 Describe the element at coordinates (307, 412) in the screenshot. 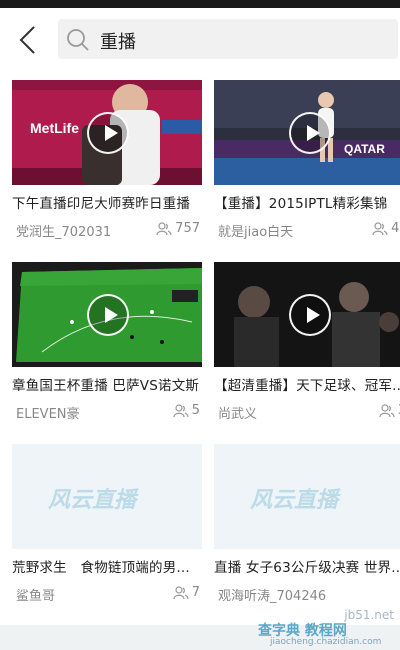

I see `video-meta: 尚武义 3` at that location.